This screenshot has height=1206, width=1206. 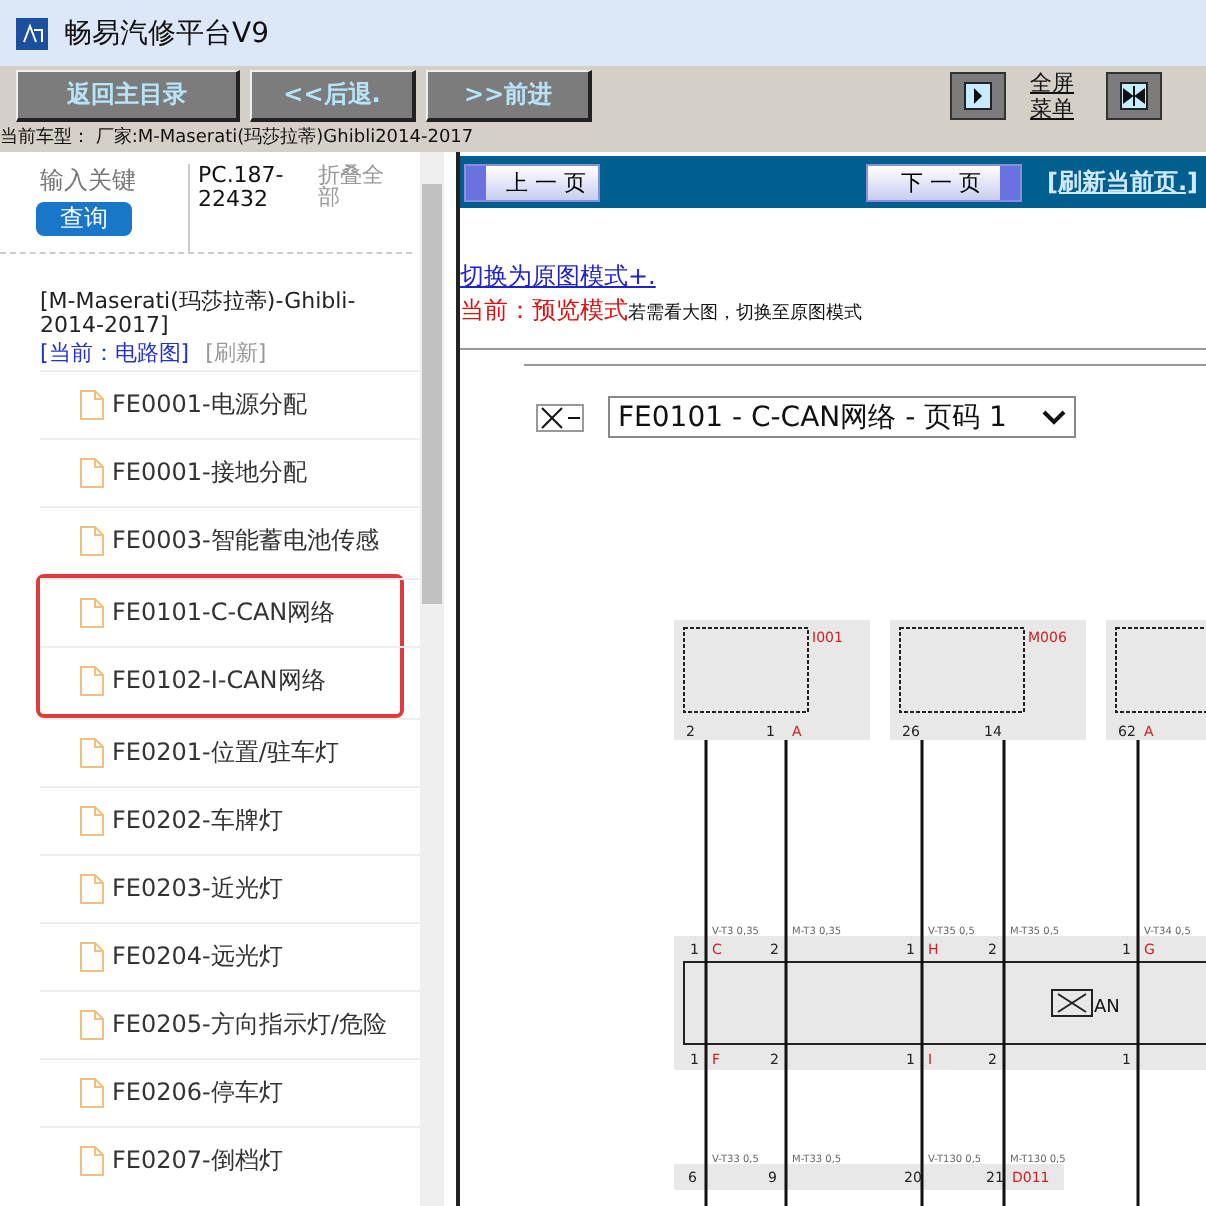 What do you see at coordinates (230, 956) in the screenshot?
I see `tree-item: FE0204-远光灯` at bounding box center [230, 956].